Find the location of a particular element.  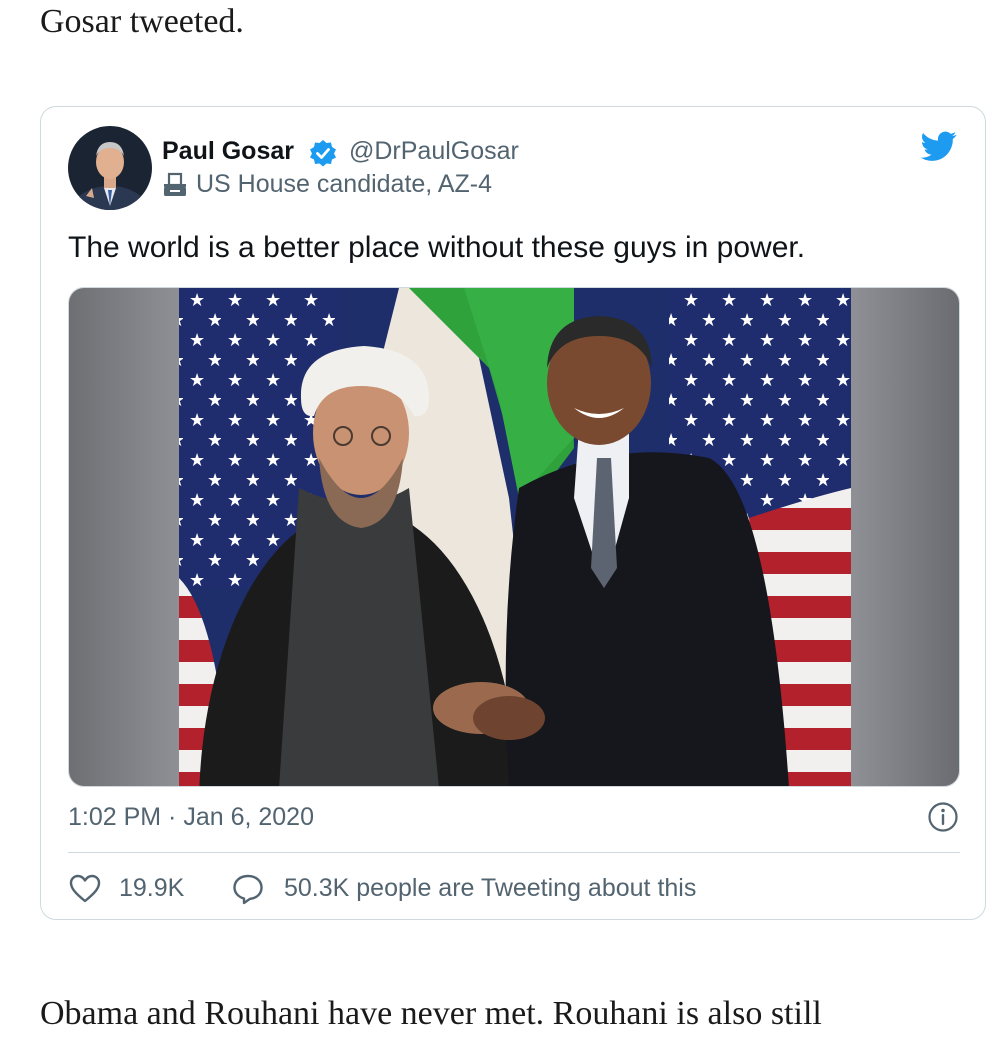

heart-icon is located at coordinates (85, 889).